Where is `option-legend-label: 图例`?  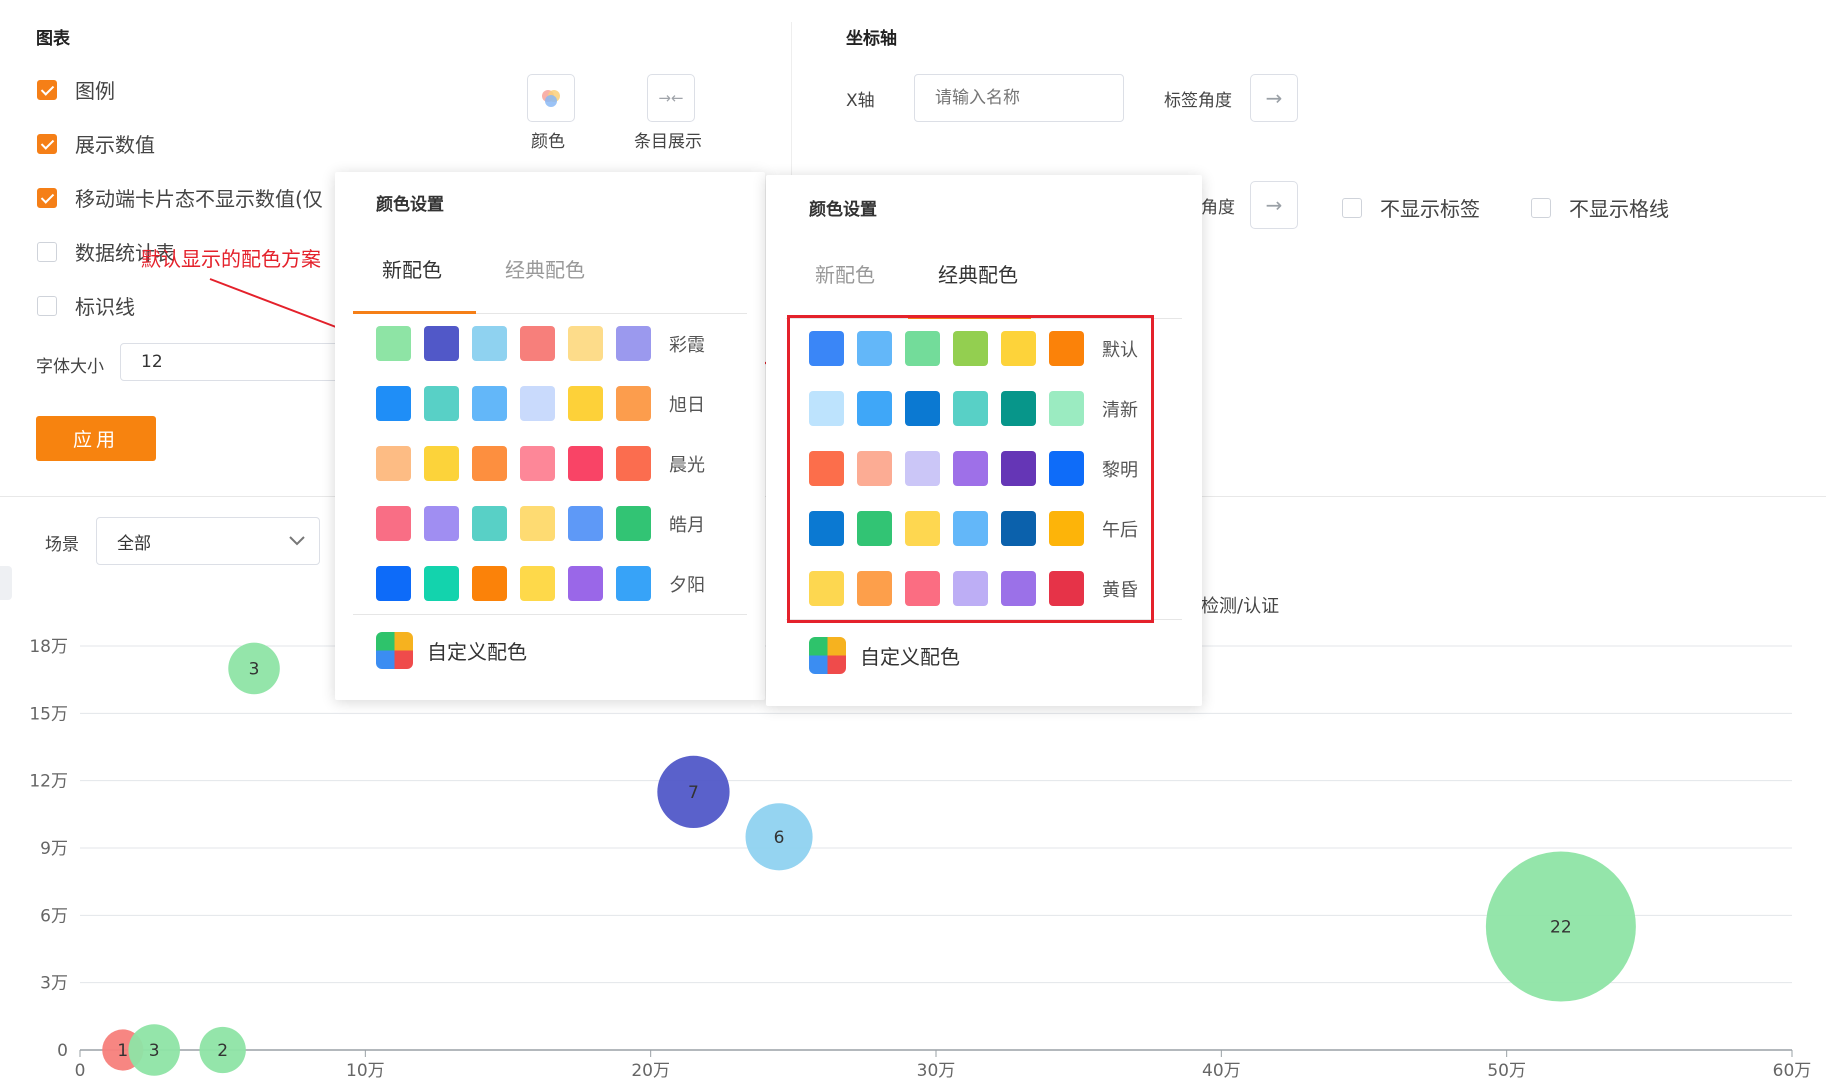 option-legend-label: 图例 is located at coordinates (95, 91).